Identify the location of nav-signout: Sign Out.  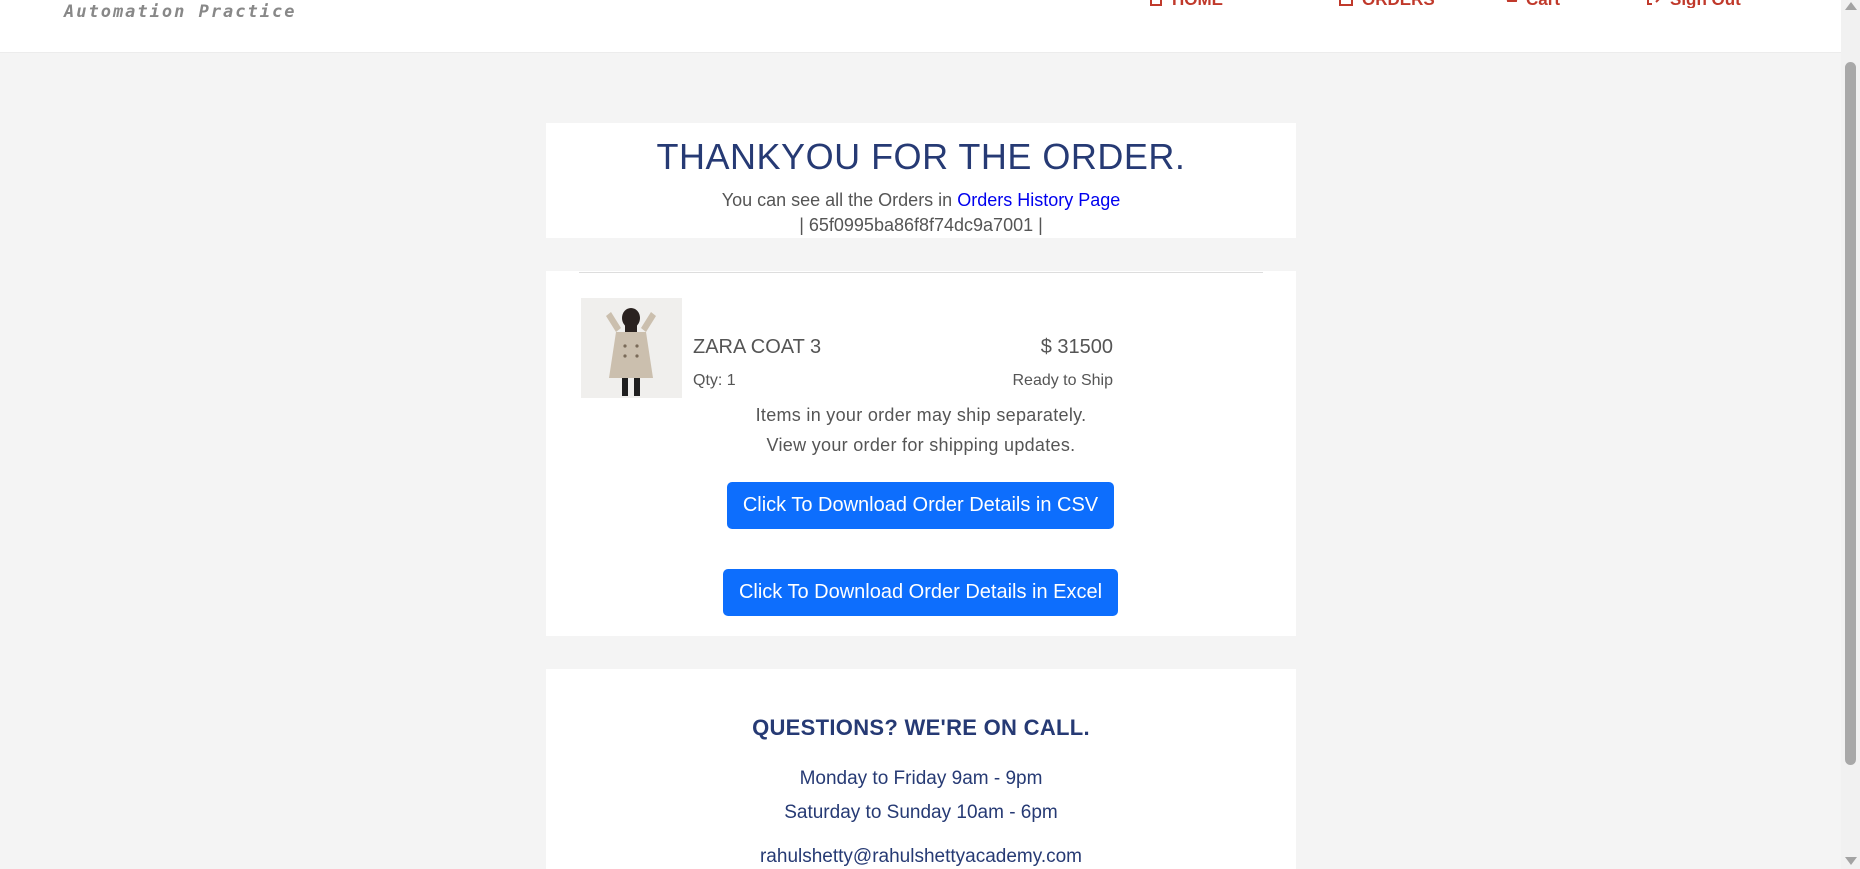
(1693, 4).